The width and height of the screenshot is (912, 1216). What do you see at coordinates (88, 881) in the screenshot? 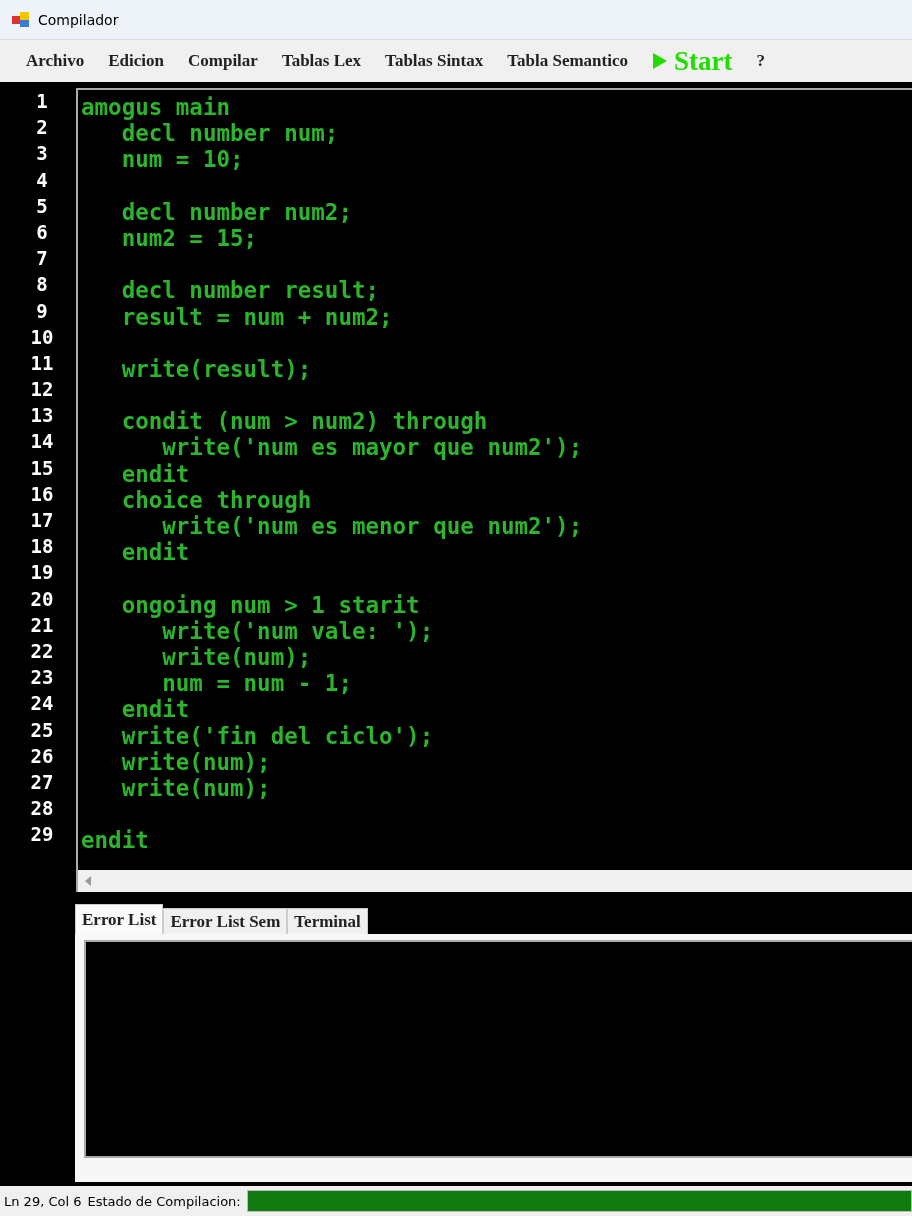
I see `scroll-left-icon` at bounding box center [88, 881].